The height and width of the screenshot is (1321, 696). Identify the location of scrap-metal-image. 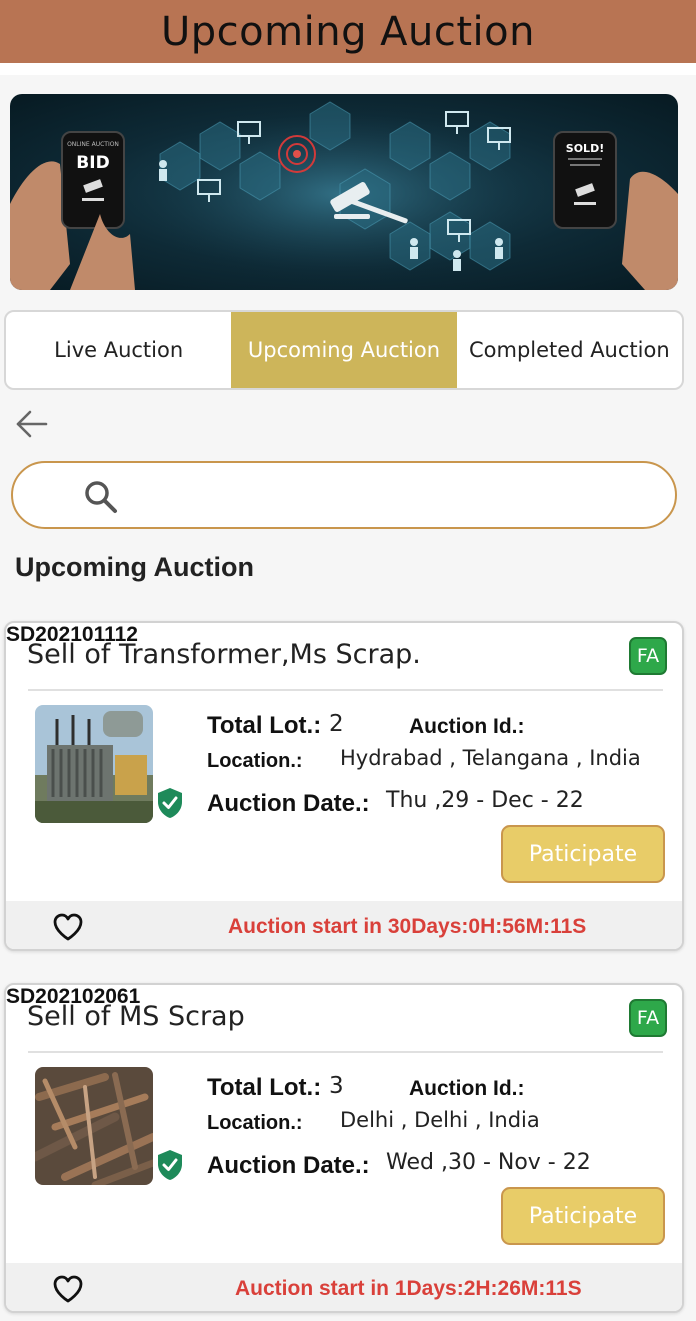
(94, 1126).